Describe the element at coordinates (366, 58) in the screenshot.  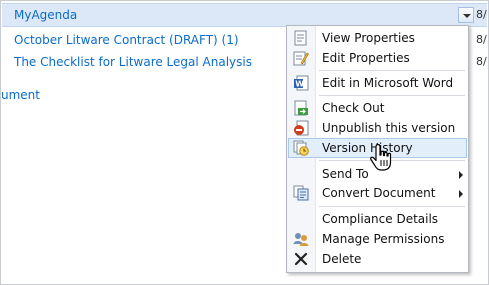
I see `menu-item-label: Edit Properties` at that location.